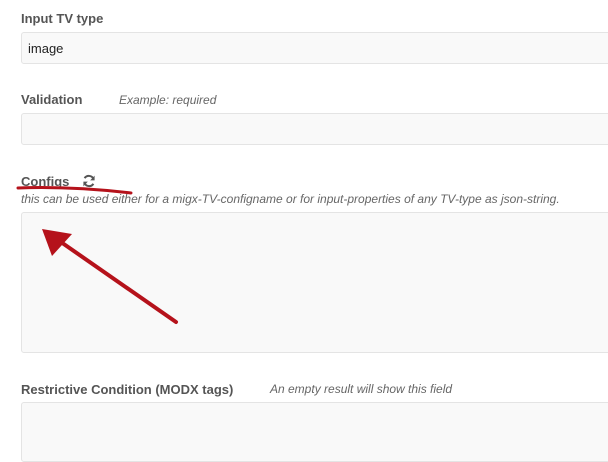  Describe the element at coordinates (314, 48) in the screenshot. I see `input-tv-type-field` at that location.